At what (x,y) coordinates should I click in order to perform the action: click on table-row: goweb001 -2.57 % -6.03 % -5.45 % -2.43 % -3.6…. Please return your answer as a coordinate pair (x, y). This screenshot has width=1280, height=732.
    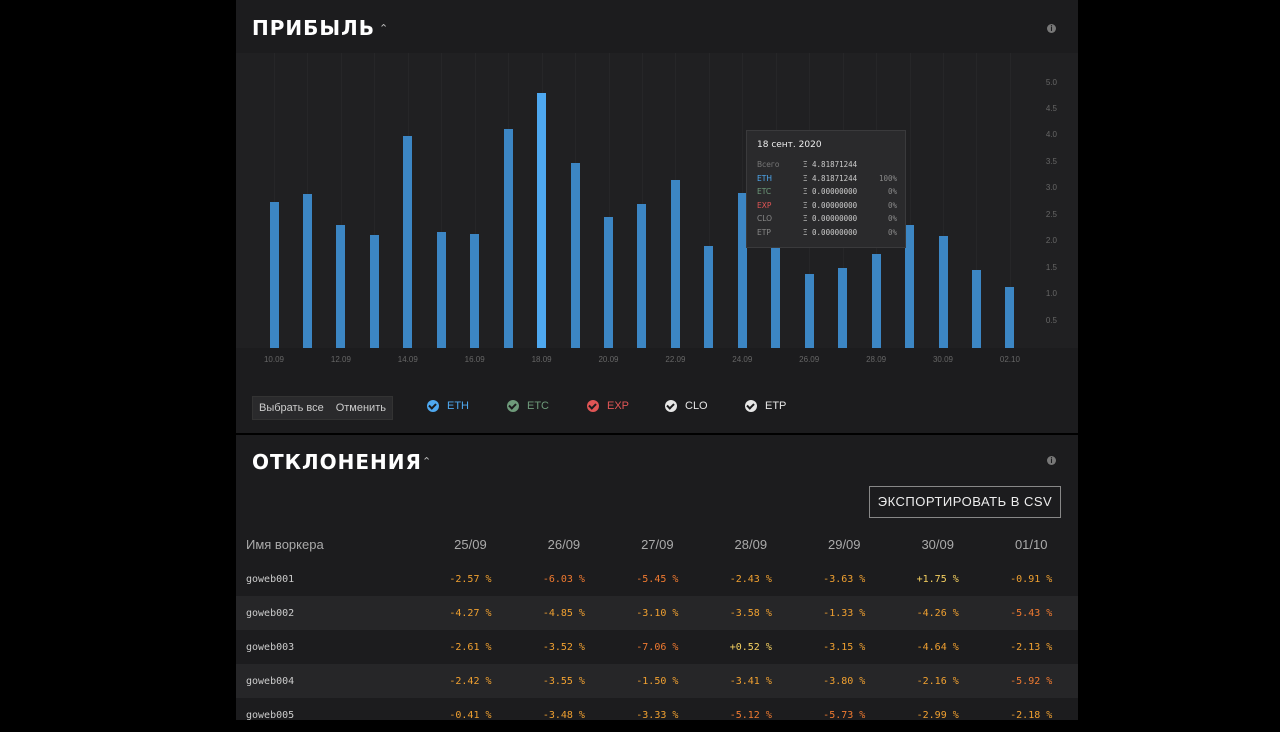
    Looking at the image, I should click on (657, 579).